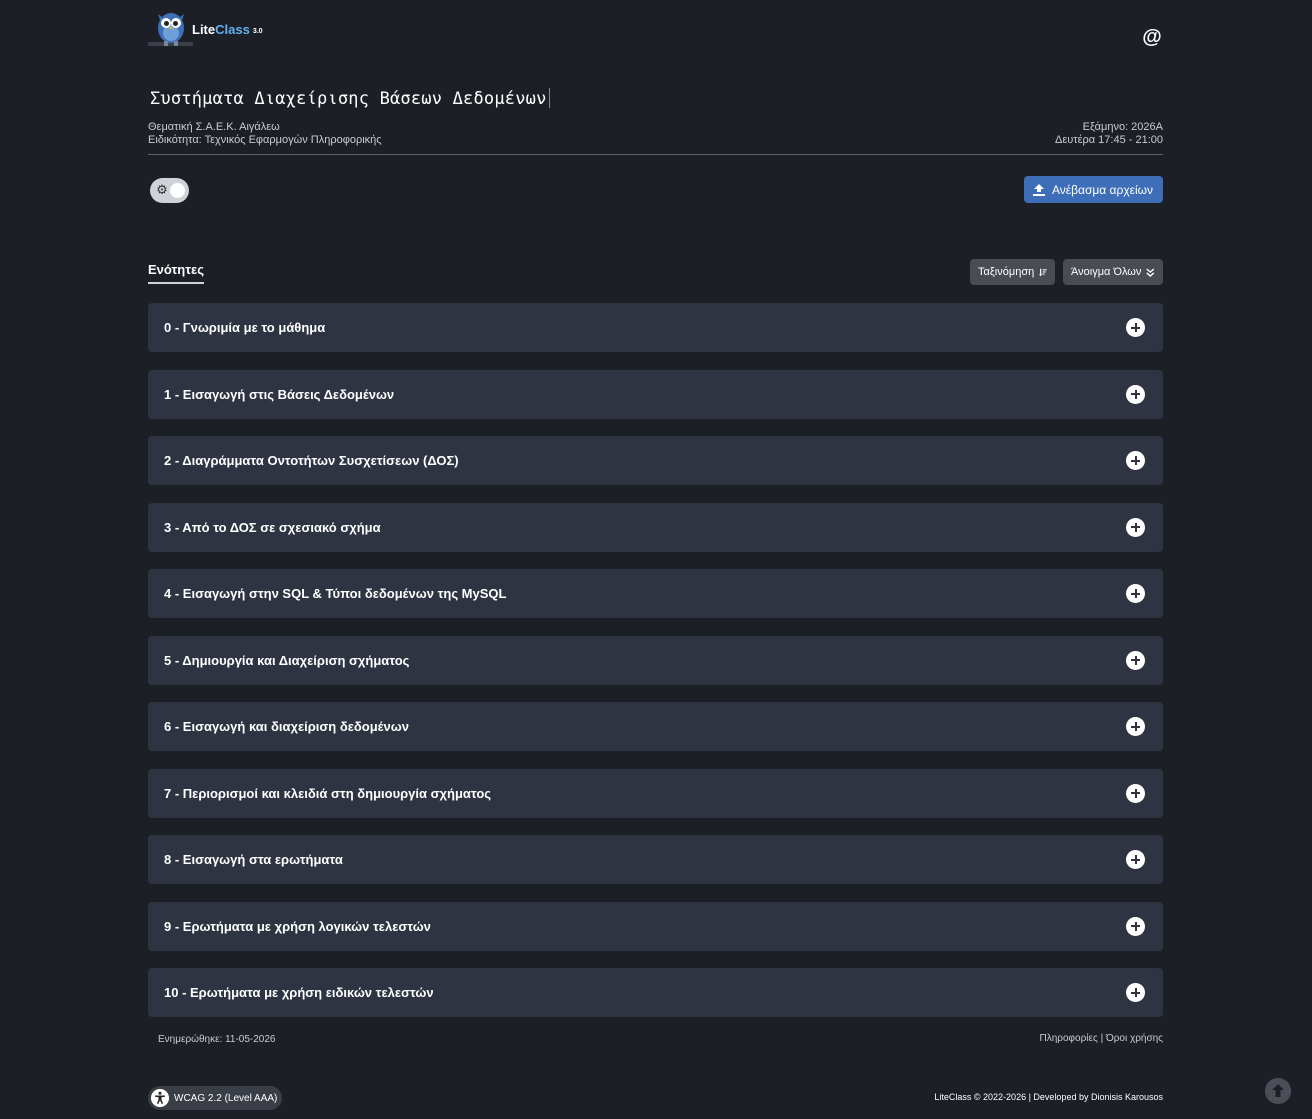 The height and width of the screenshot is (1119, 1312). I want to click on sort-button: Ταξινόμηση, so click(1012, 272).